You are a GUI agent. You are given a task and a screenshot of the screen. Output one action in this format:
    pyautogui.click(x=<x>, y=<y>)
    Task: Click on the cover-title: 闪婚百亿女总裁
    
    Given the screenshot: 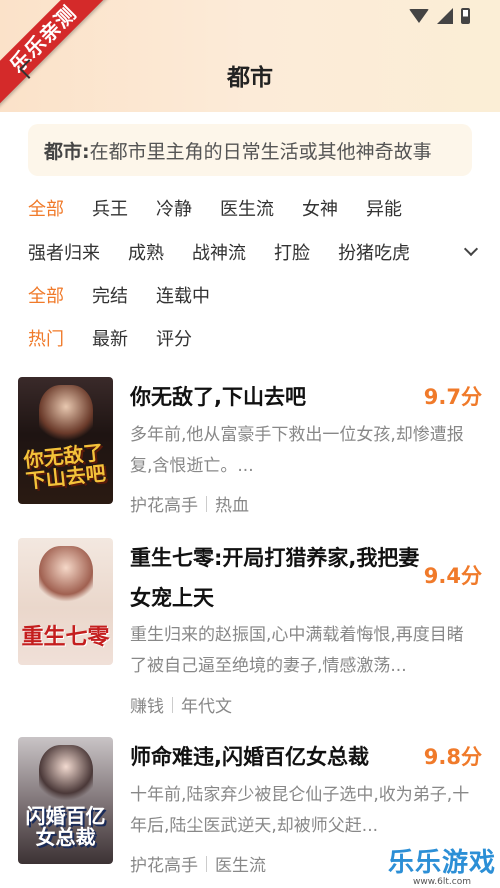 What is the action you would take?
    pyautogui.click(x=65, y=826)
    